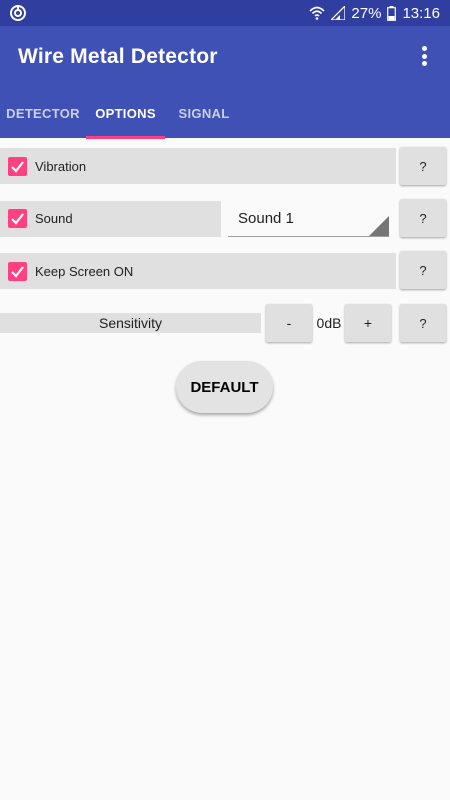 The width and height of the screenshot is (450, 800). Describe the element at coordinates (224, 387) in the screenshot. I see `default-button: DEFAULT` at that location.